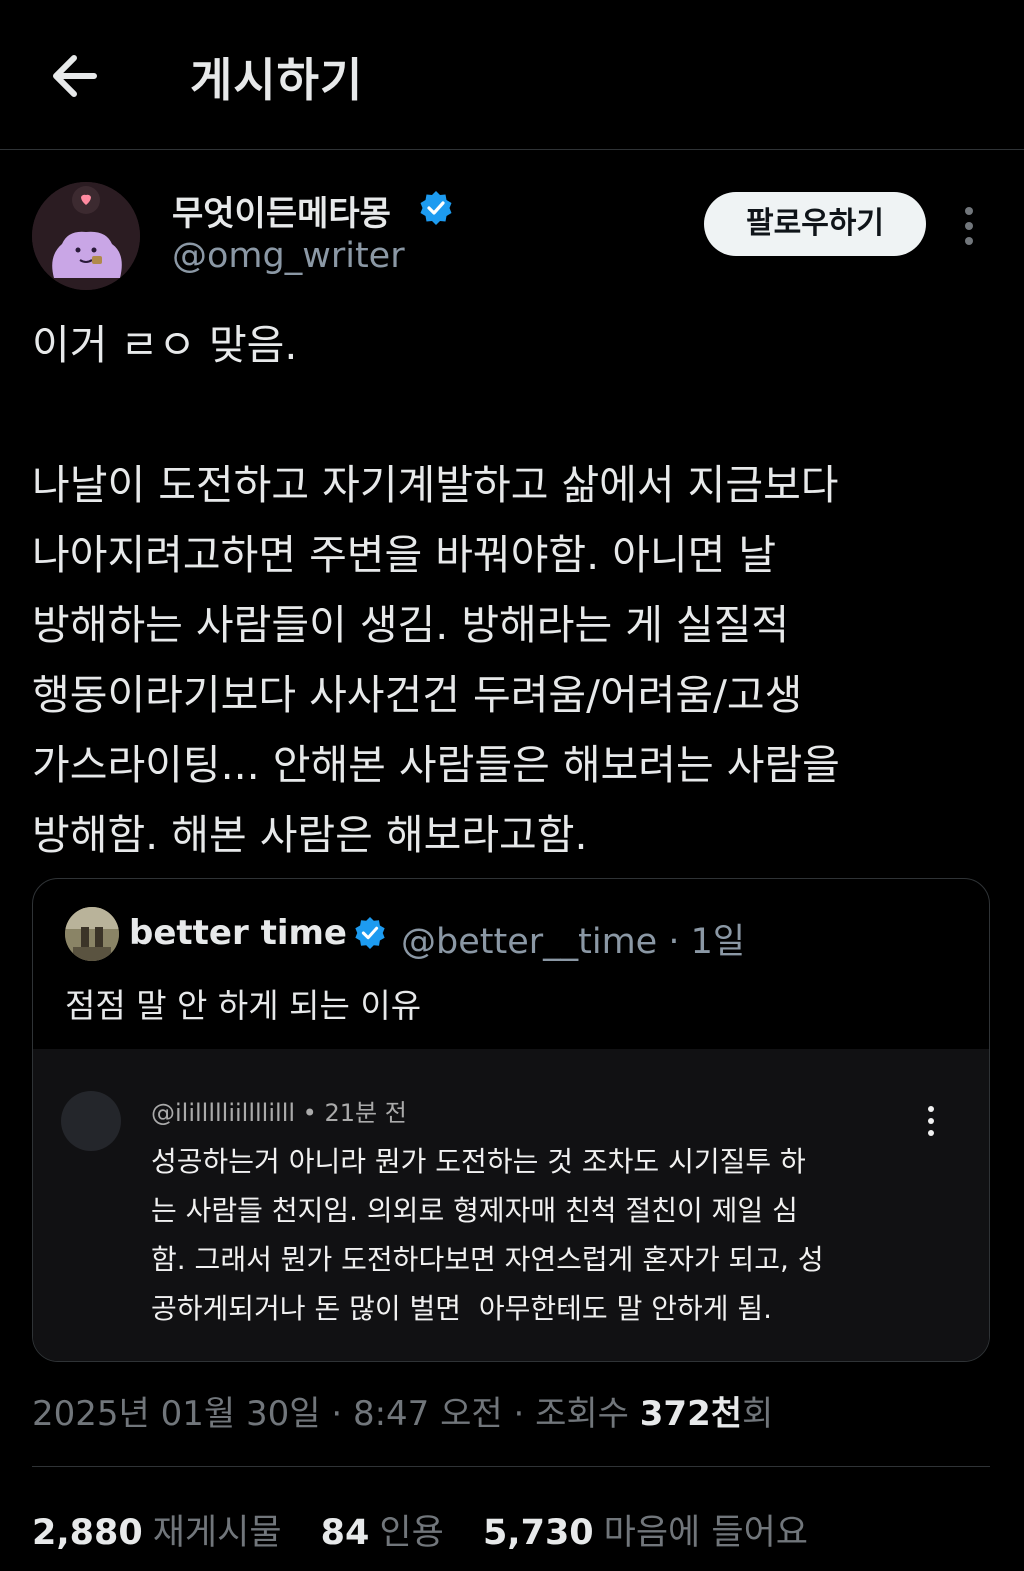  What do you see at coordinates (705, 1533) in the screenshot?
I see `likes-label: 마음에 들어요` at bounding box center [705, 1533].